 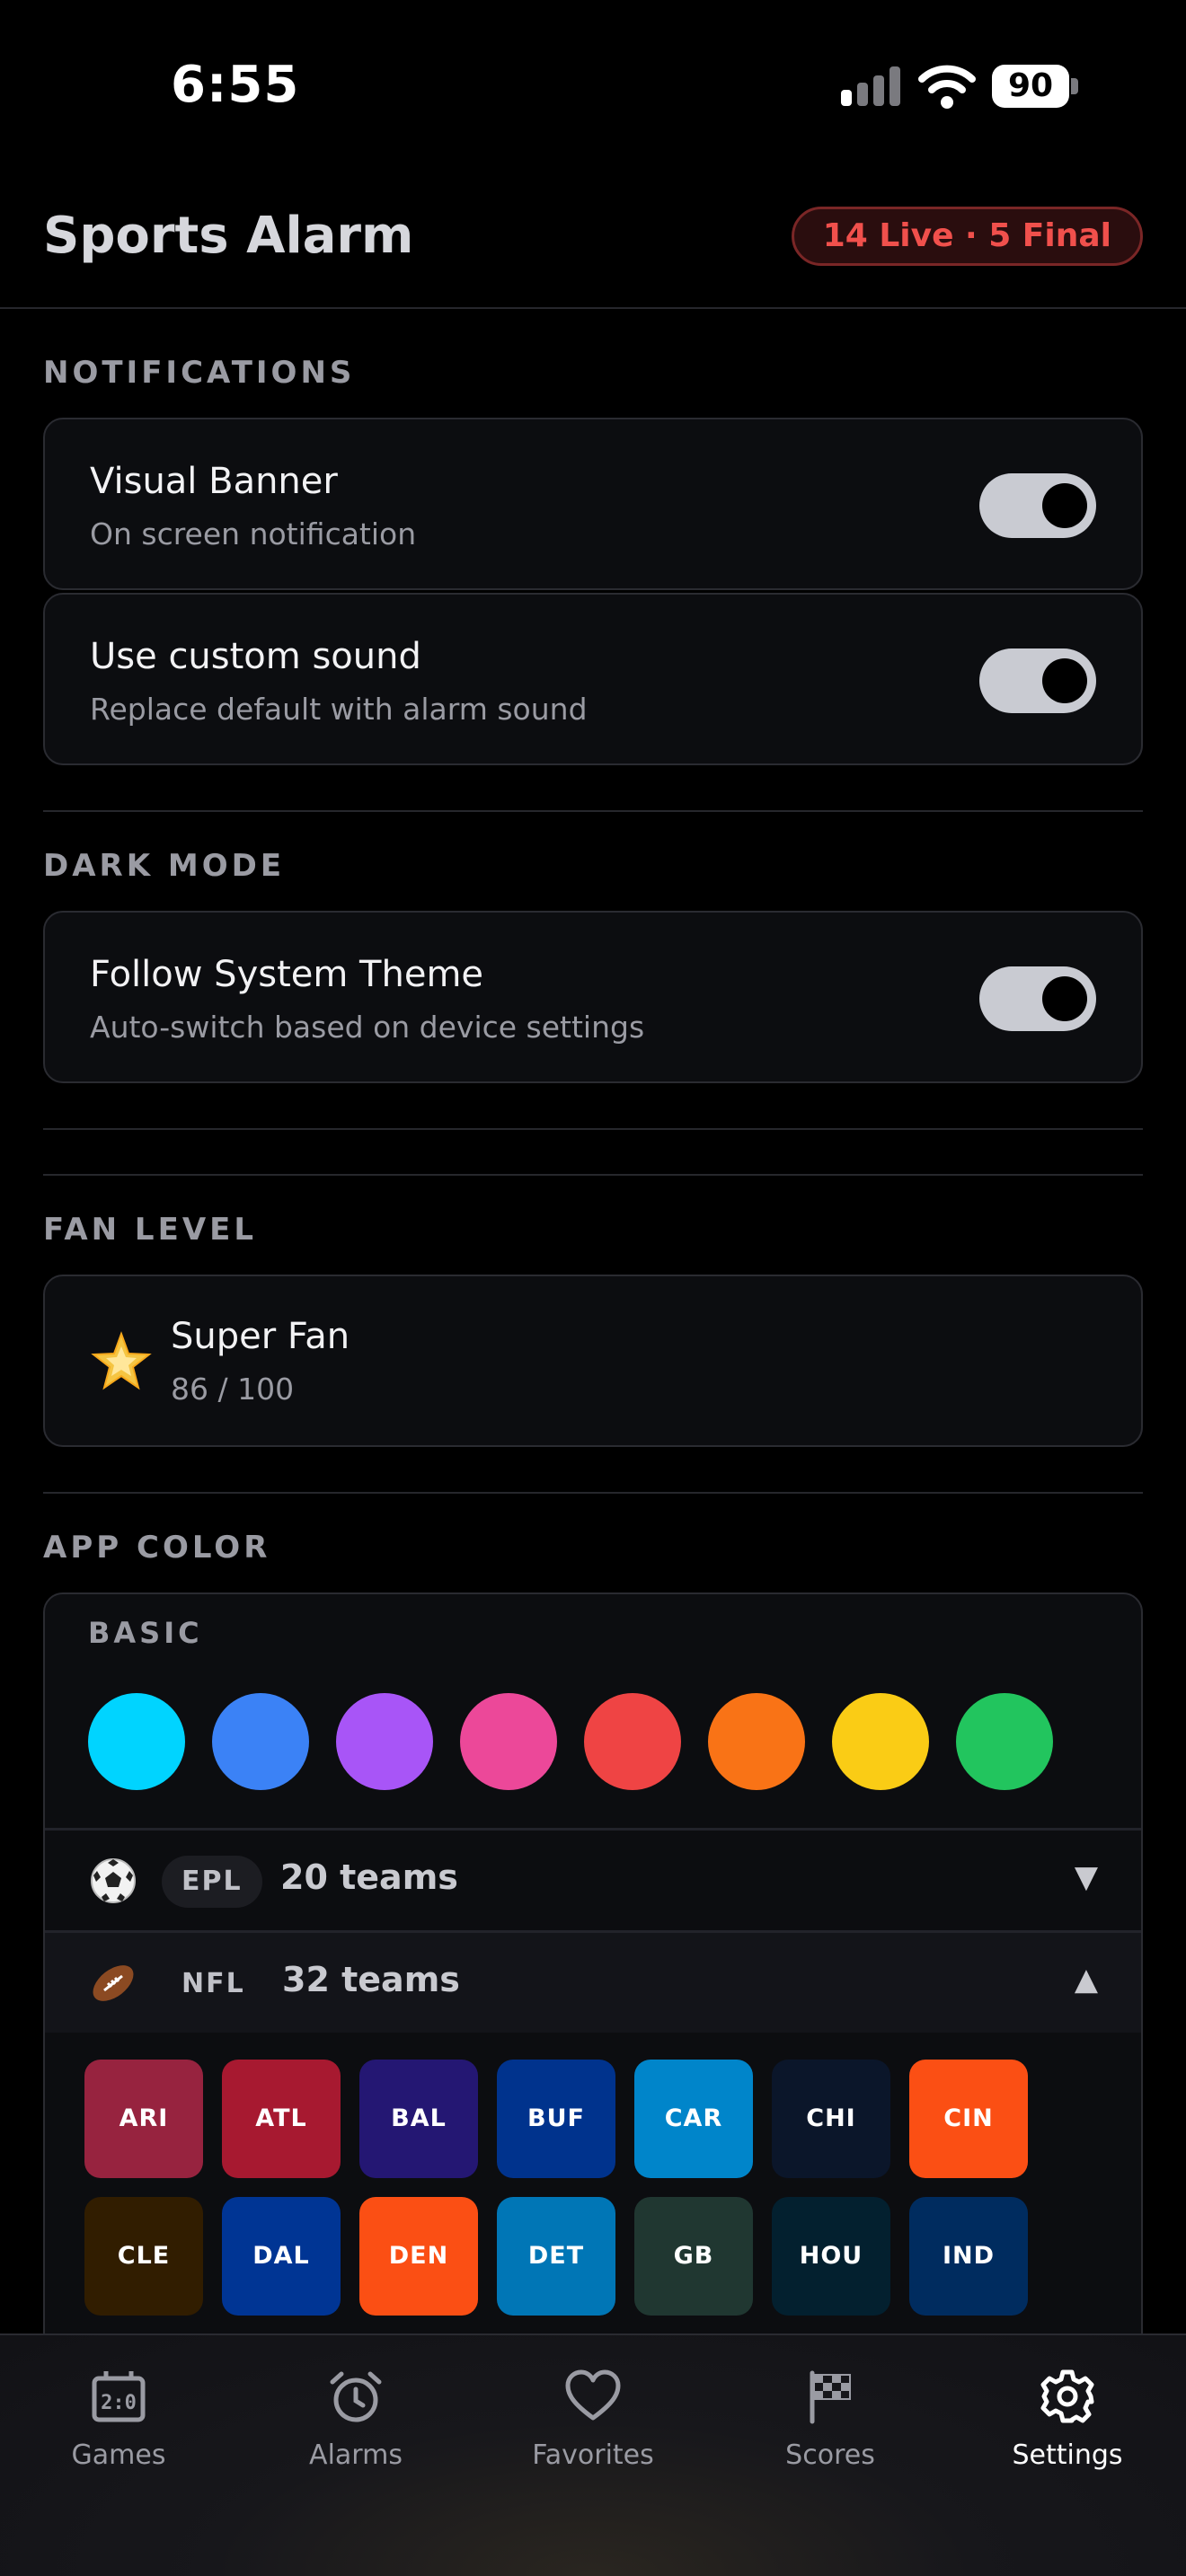 I want to click on row-title: Follow System Theme, so click(x=287, y=974).